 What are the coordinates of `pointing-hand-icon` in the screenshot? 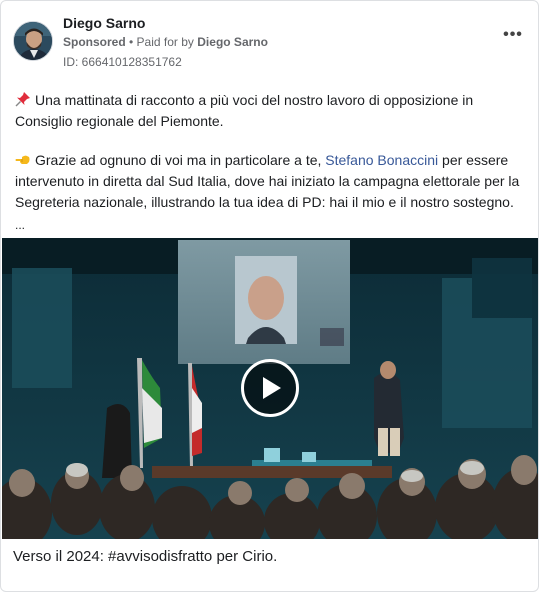 It's located at (22, 159).